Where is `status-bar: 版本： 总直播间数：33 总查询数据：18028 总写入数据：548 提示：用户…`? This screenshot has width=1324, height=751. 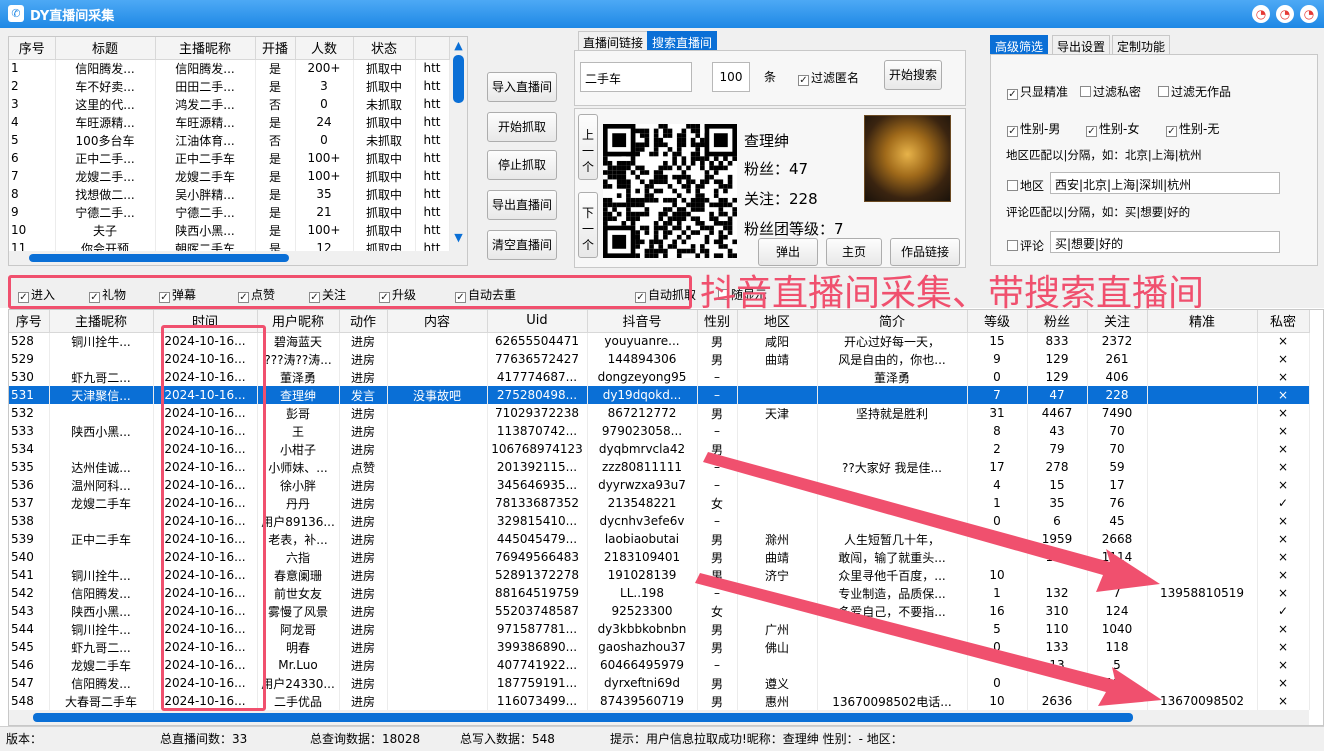
status-bar: 版本： 总直播间数：33 总查询数据：18028 总写入数据：548 提示：用户… is located at coordinates (662, 738).